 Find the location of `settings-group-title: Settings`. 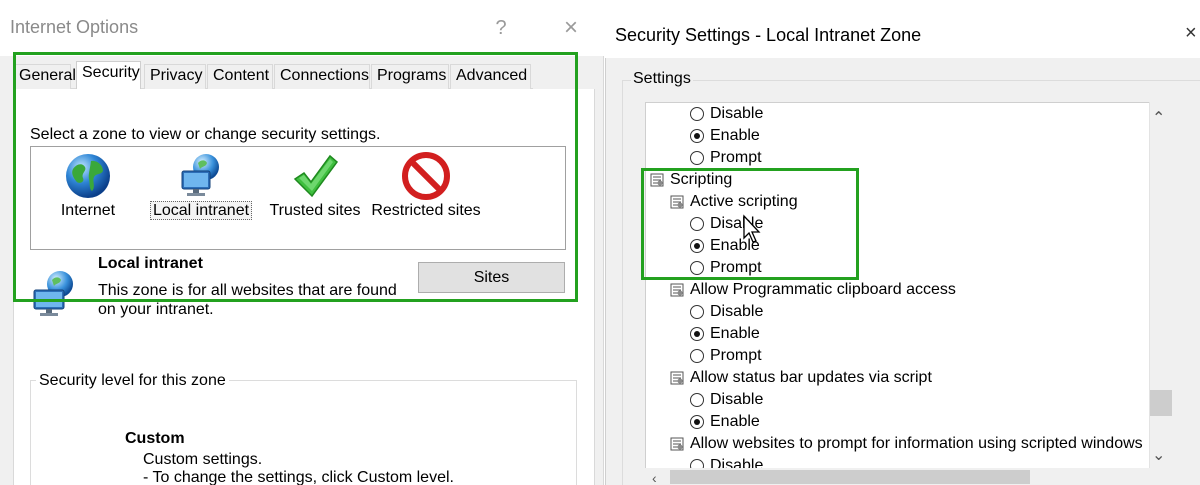

settings-group-title: Settings is located at coordinates (662, 79).